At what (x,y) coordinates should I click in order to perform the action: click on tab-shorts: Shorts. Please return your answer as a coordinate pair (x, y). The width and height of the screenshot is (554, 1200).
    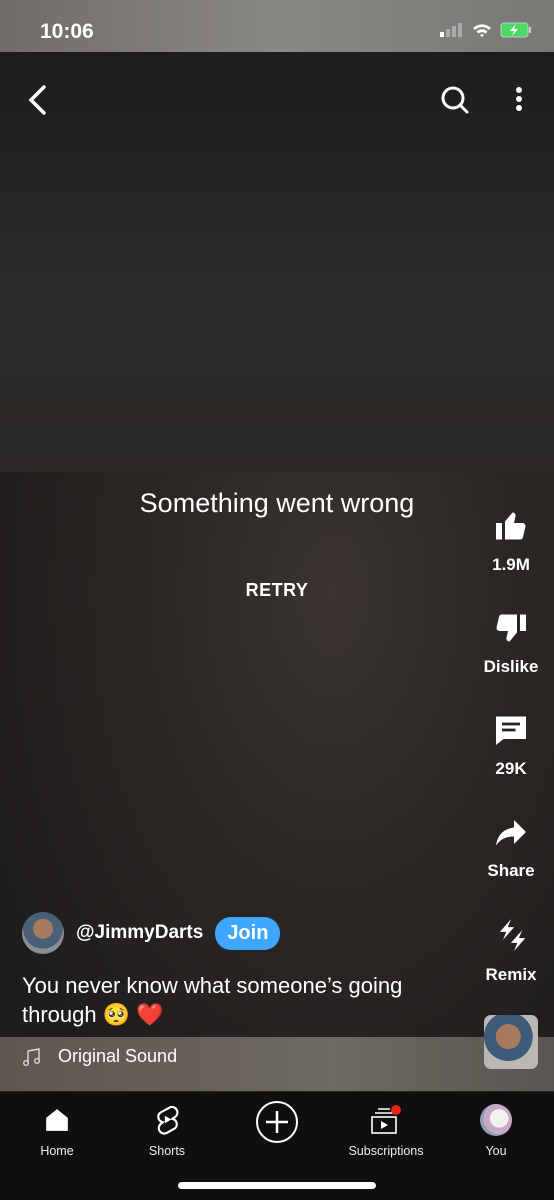
    Looking at the image, I should click on (167, 1130).